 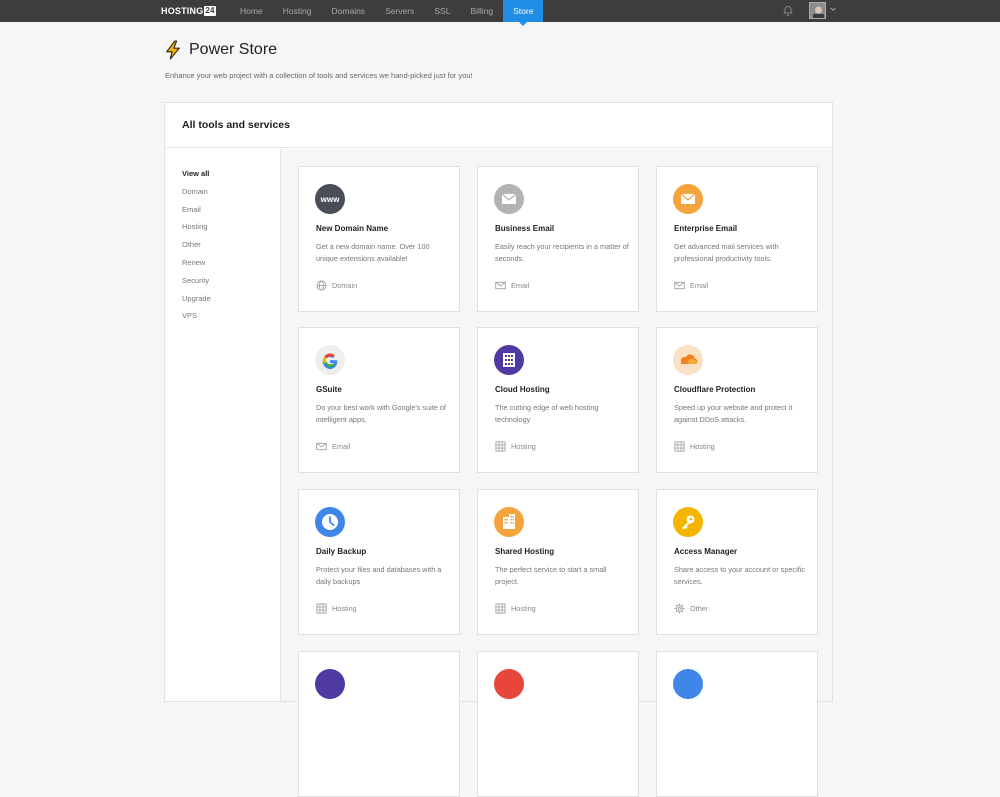 I want to click on server-icon, so click(x=509, y=360).